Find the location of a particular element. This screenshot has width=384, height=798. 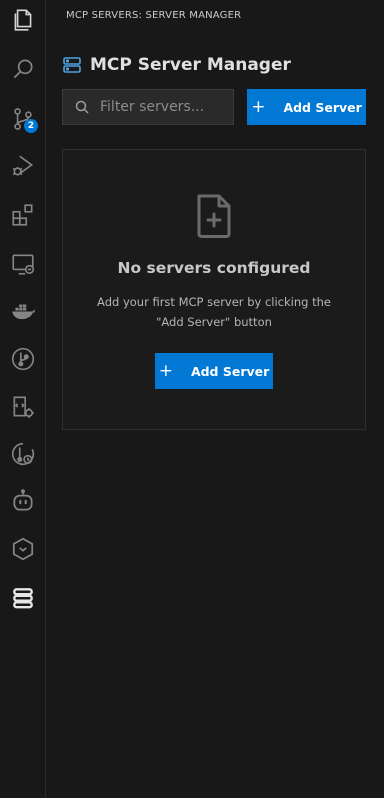

new-file-icon is located at coordinates (214, 216).